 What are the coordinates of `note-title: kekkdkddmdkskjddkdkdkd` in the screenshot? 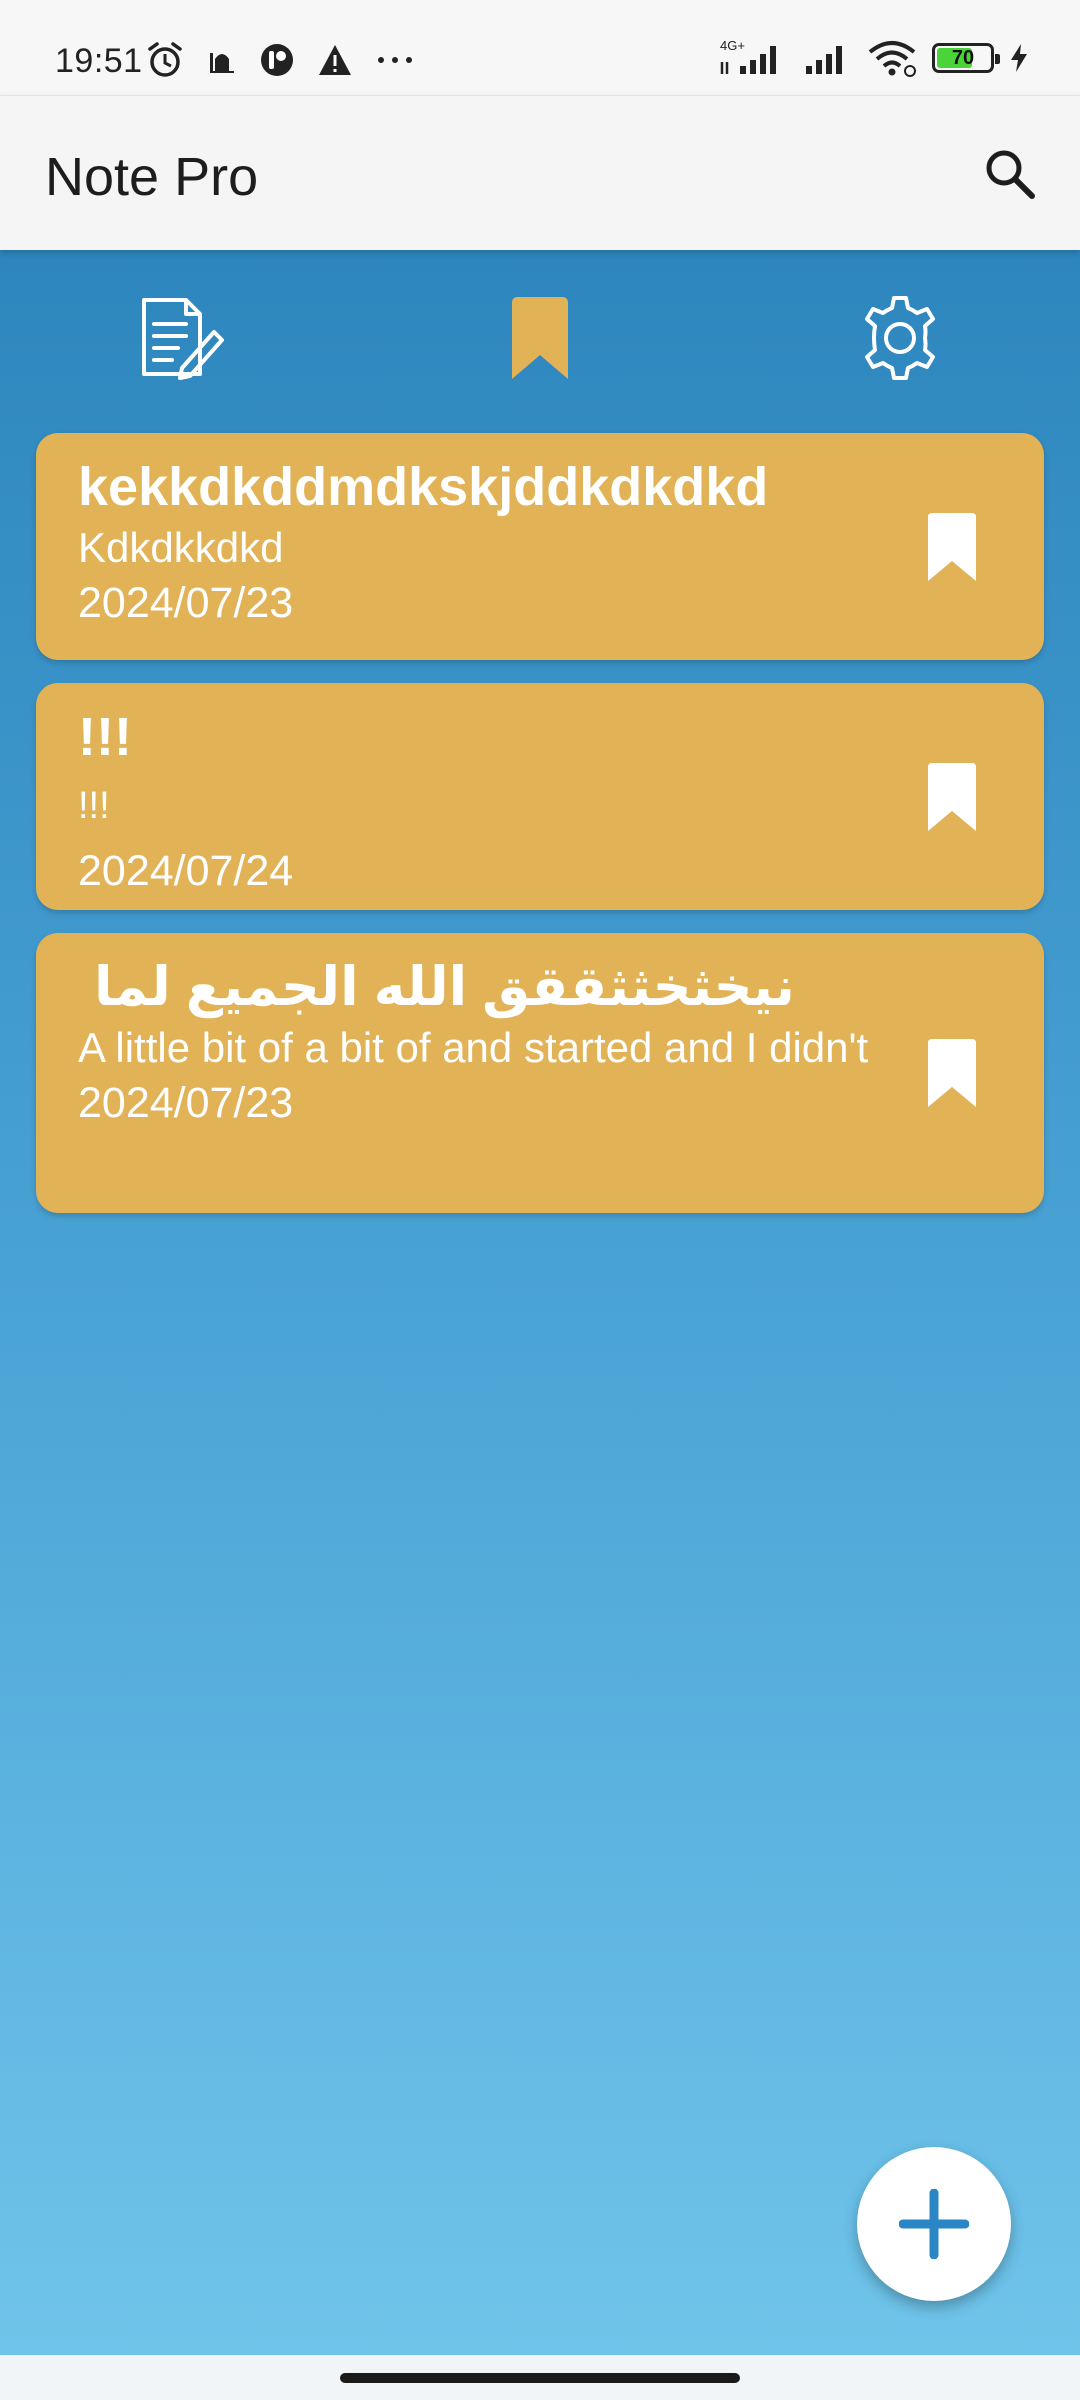 It's located at (423, 487).